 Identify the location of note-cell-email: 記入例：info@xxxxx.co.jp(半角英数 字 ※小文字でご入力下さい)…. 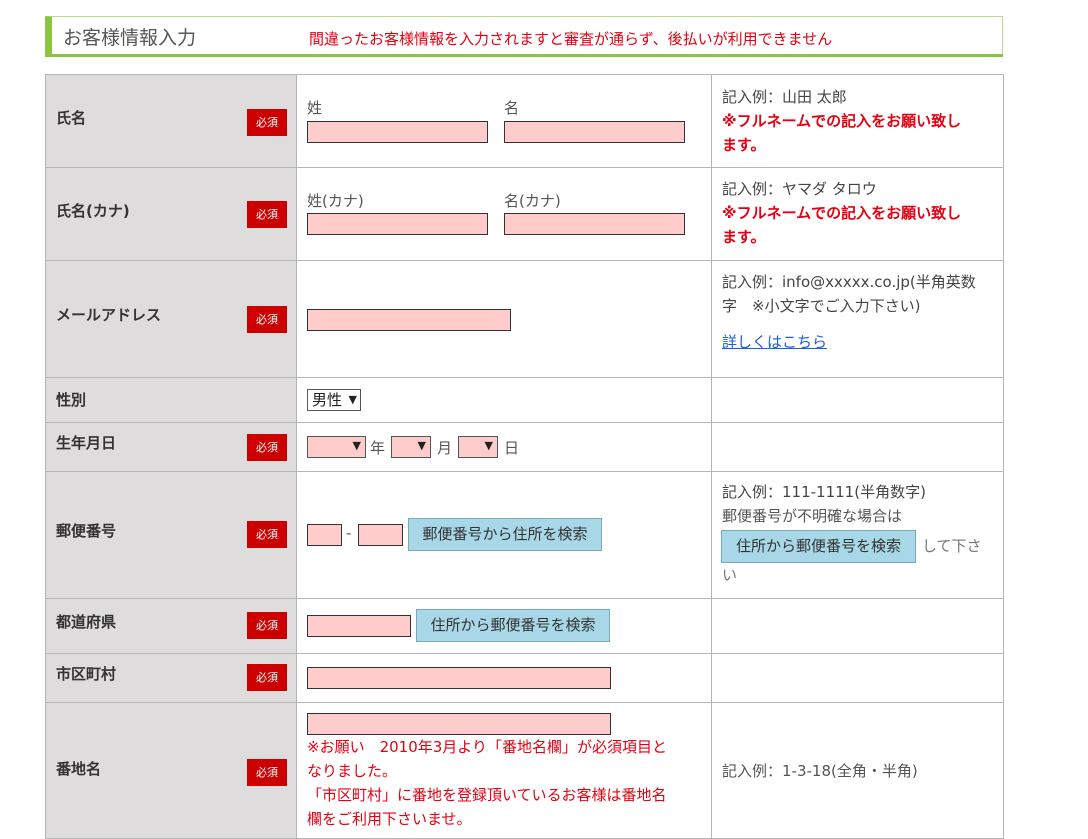
(857, 319).